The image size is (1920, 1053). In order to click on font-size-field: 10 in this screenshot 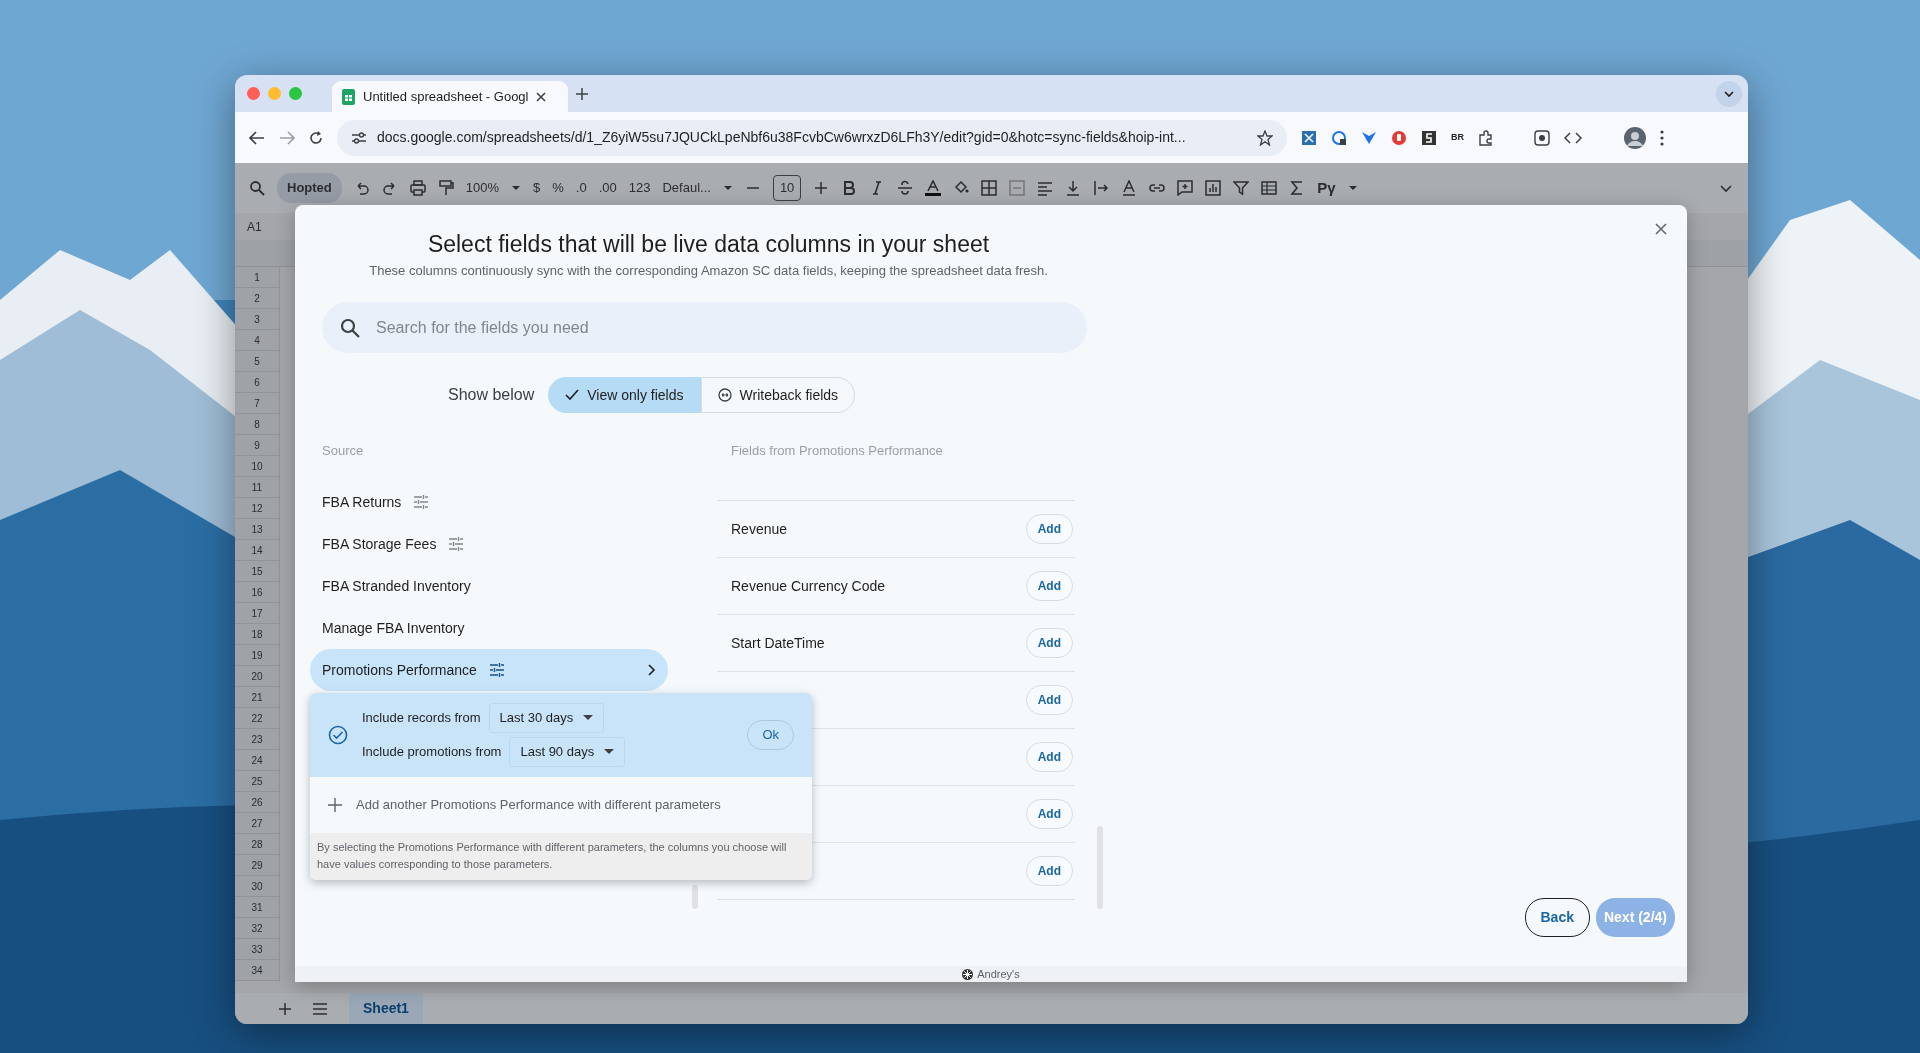, I will do `click(787, 188)`.